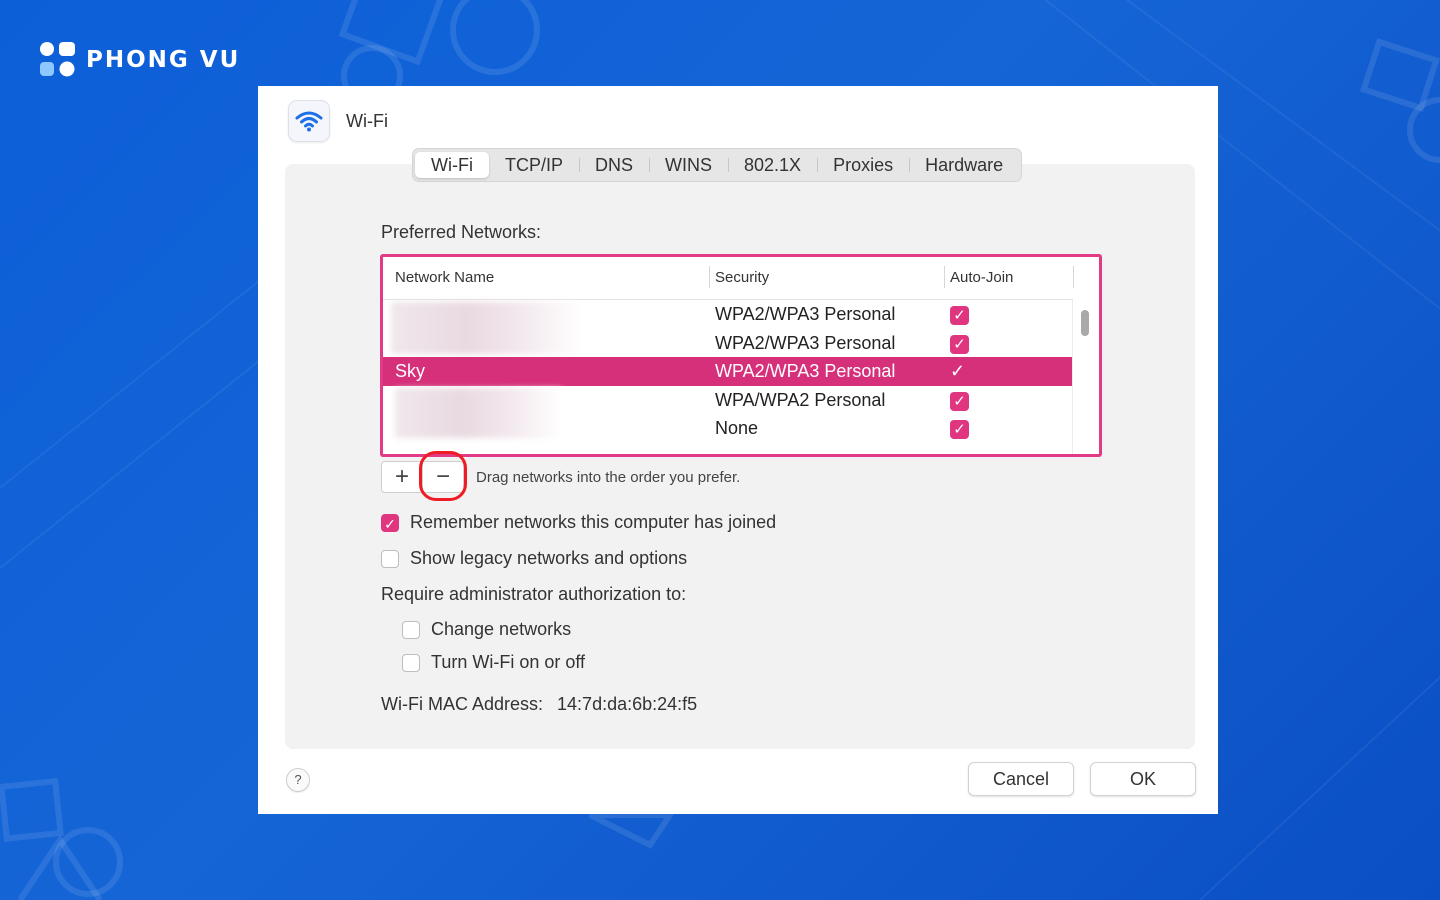 This screenshot has height=900, width=1440. What do you see at coordinates (737, 428) in the screenshot?
I see `network-security: None` at bounding box center [737, 428].